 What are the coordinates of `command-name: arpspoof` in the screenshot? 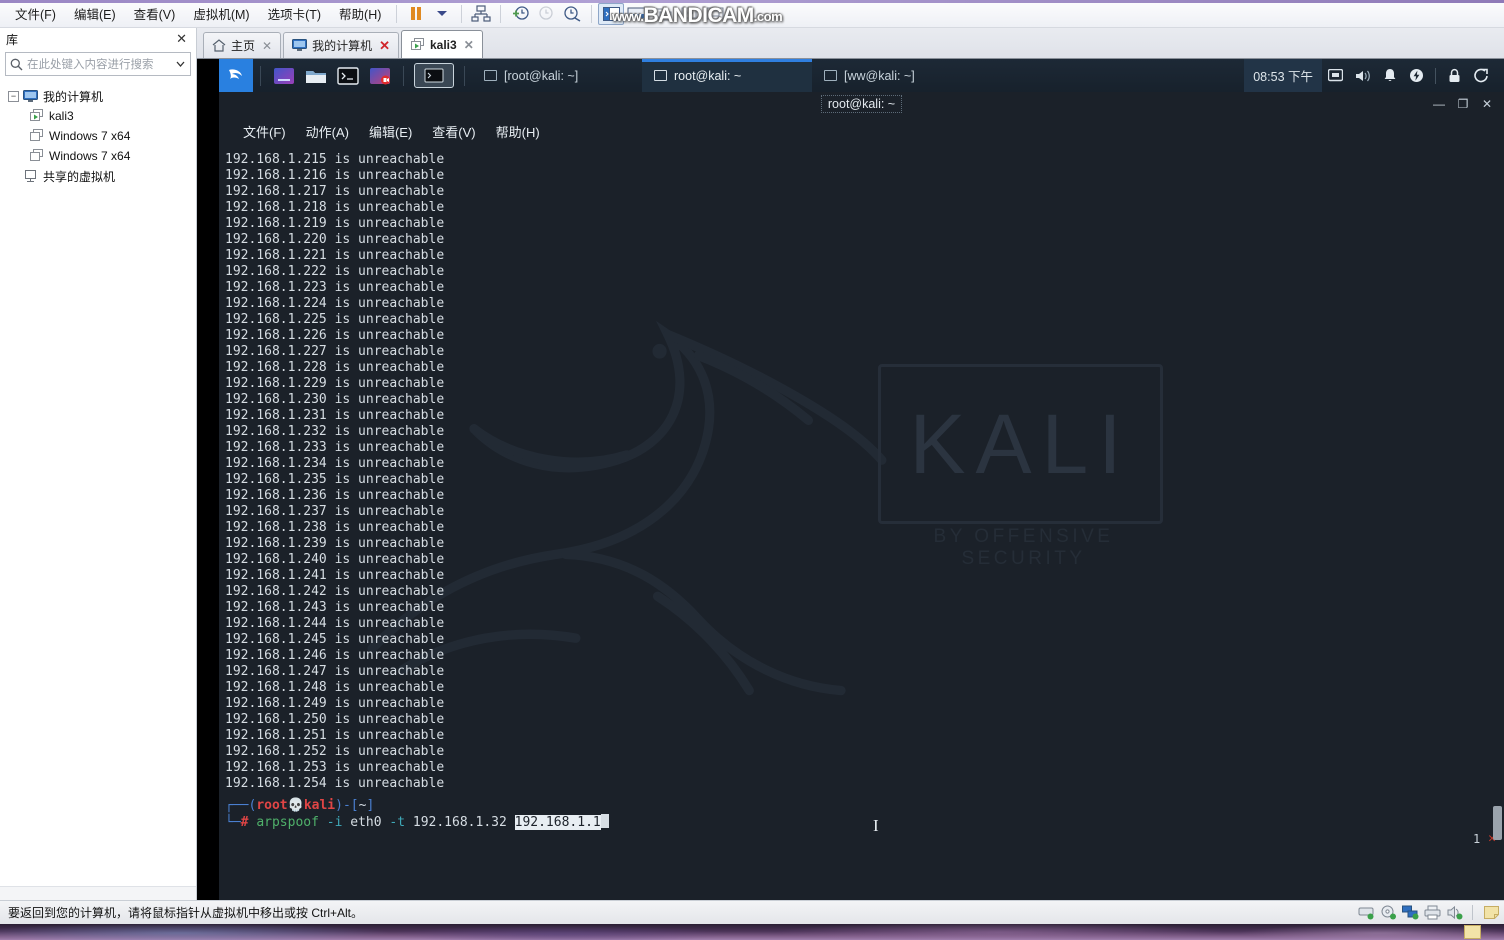 It's located at (287, 822).